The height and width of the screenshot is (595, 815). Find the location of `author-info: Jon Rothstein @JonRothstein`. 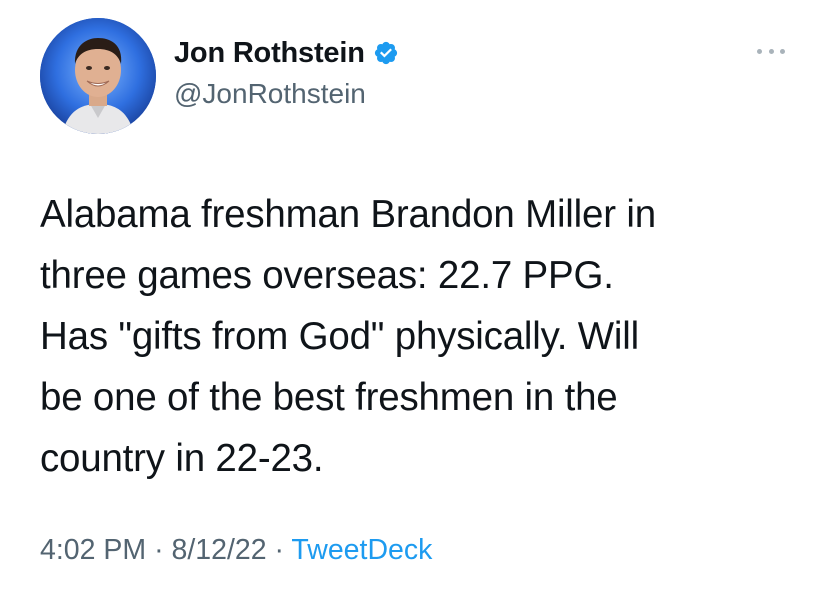

author-info: Jon Rothstein @JonRothstein is located at coordinates (286, 73).